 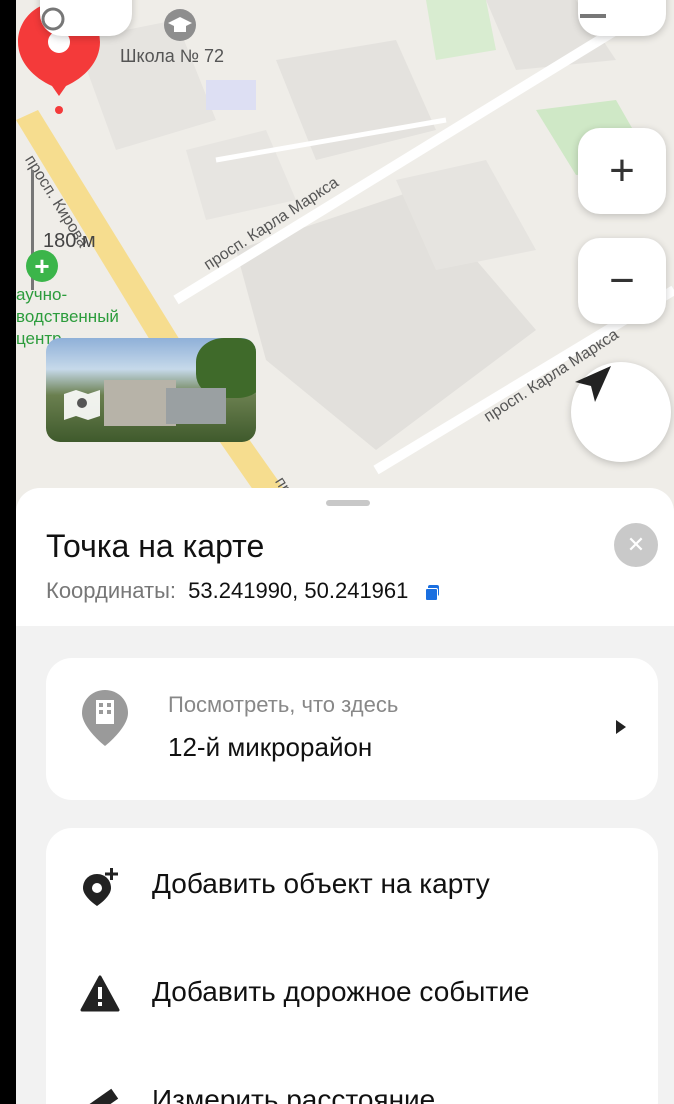 What do you see at coordinates (86, 18) in the screenshot?
I see `layers-button` at bounding box center [86, 18].